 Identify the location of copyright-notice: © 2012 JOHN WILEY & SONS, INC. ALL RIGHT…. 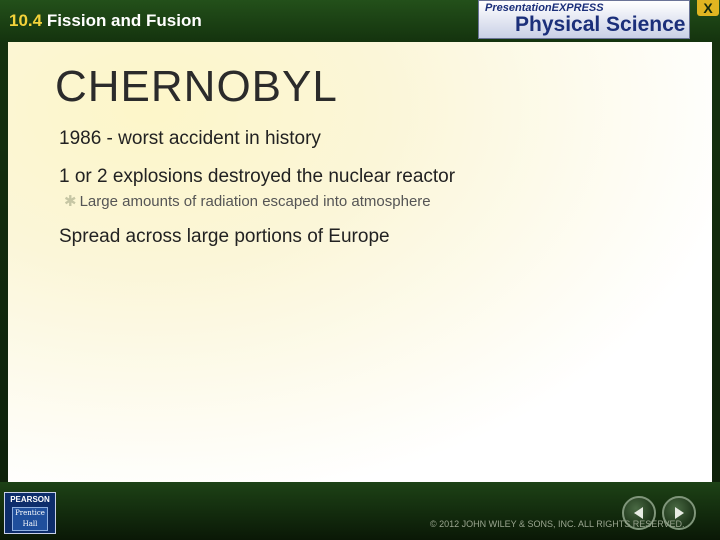
(557, 524).